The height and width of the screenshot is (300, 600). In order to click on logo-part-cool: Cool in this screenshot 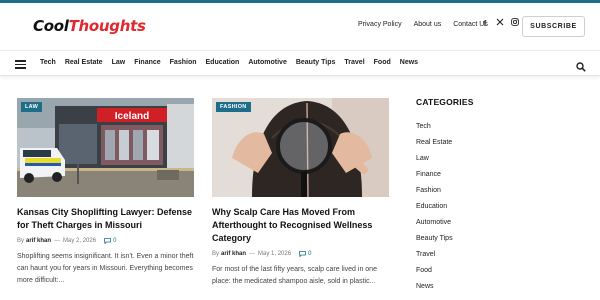, I will do `click(51, 26)`.